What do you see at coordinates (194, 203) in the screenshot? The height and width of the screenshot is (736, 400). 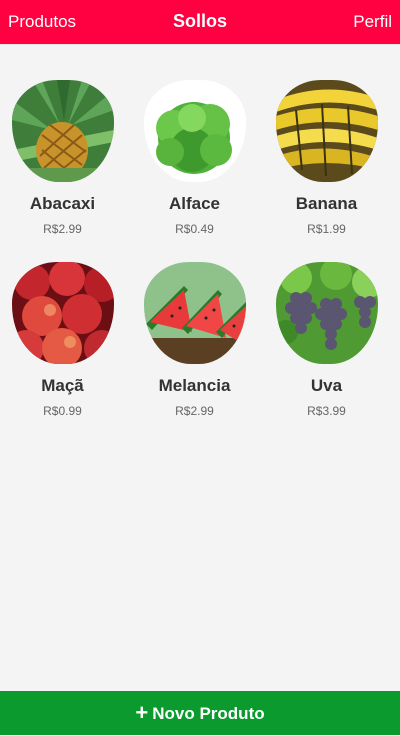 I see `product-name: Alface` at bounding box center [194, 203].